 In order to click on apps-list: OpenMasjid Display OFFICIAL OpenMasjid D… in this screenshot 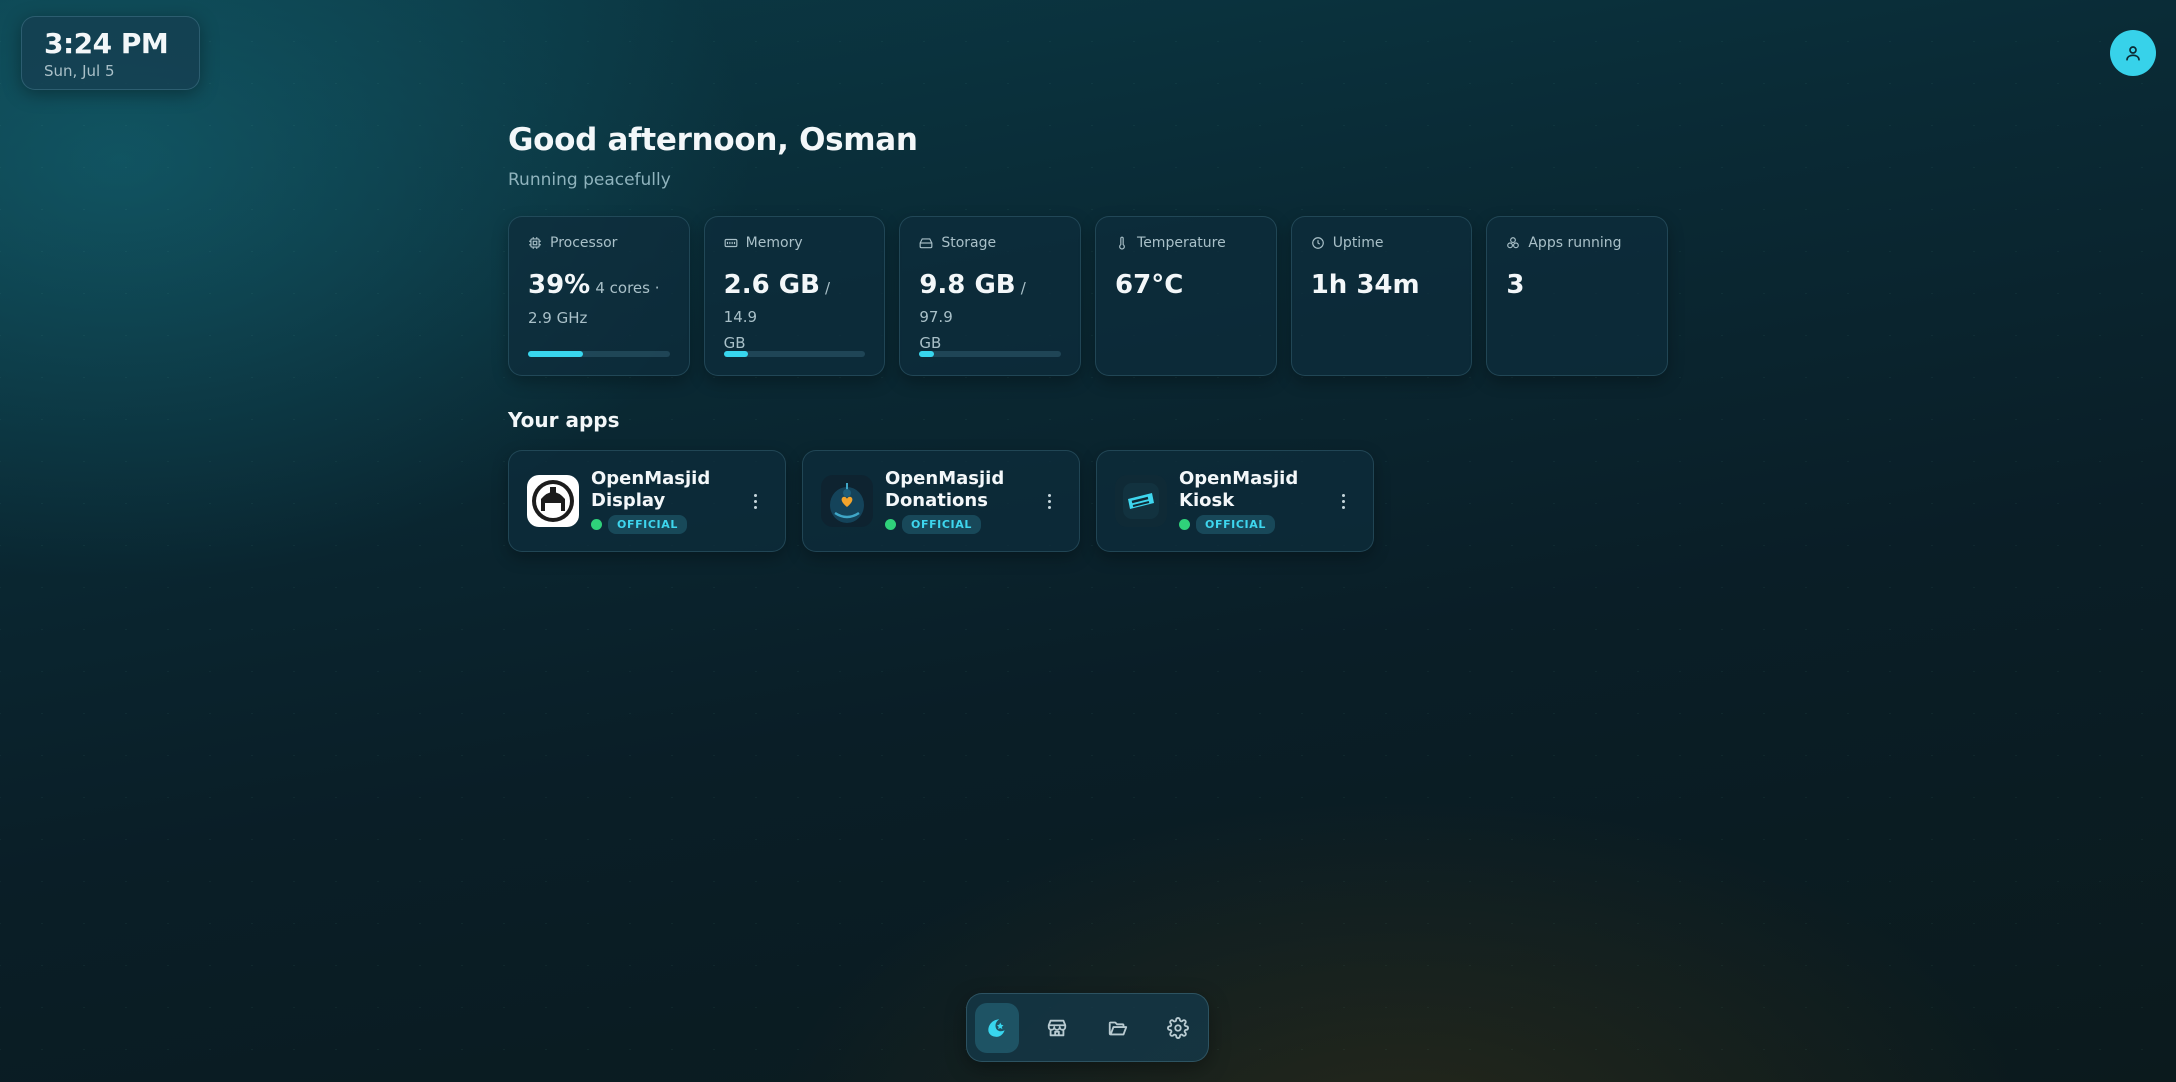, I will do `click(1088, 501)`.